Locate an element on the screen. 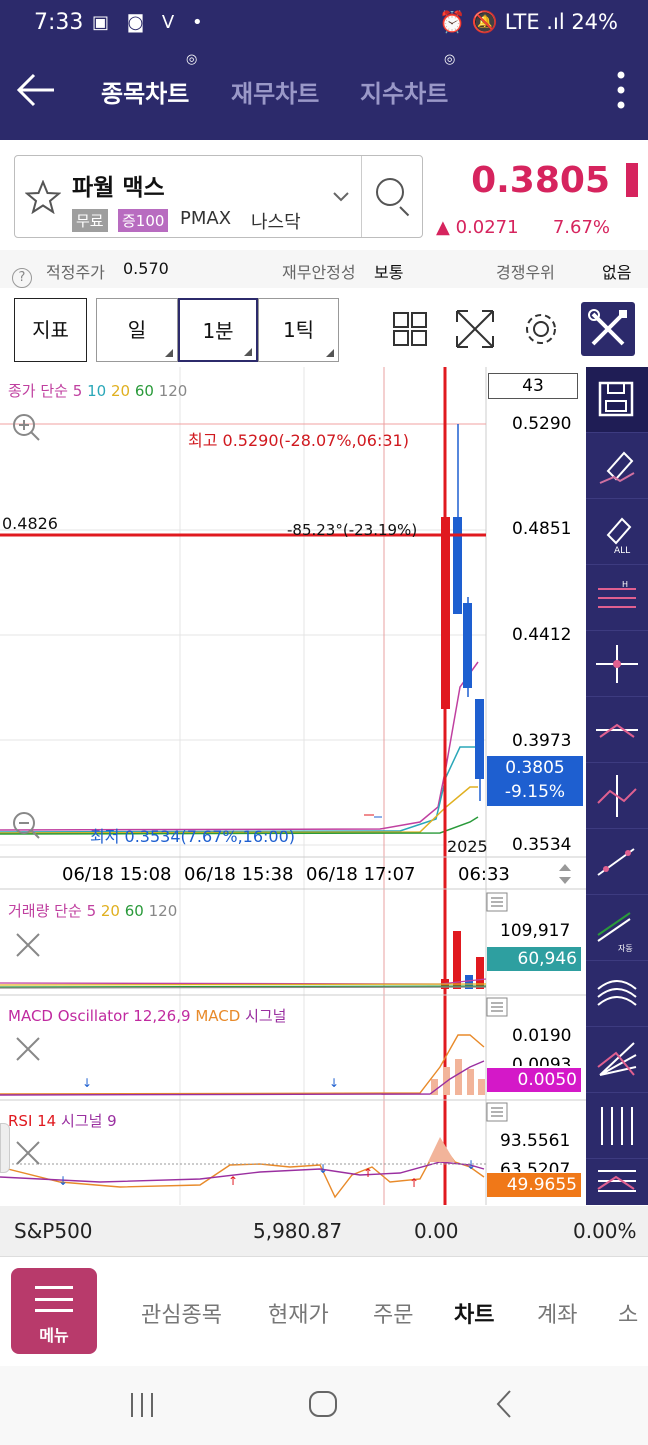 This screenshot has height=1445, width=648. rsi-axis-label: 93.5561 is located at coordinates (535, 1141).